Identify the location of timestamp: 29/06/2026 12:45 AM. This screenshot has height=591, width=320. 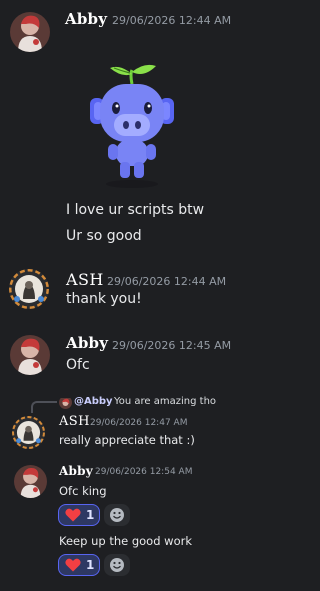
(172, 345).